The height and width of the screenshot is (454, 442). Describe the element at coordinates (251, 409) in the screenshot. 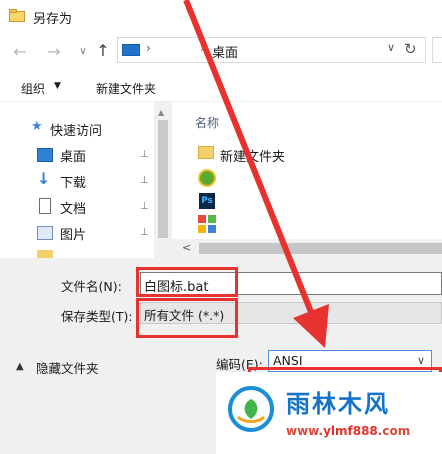

I see `ylmf-logo-icon` at that location.